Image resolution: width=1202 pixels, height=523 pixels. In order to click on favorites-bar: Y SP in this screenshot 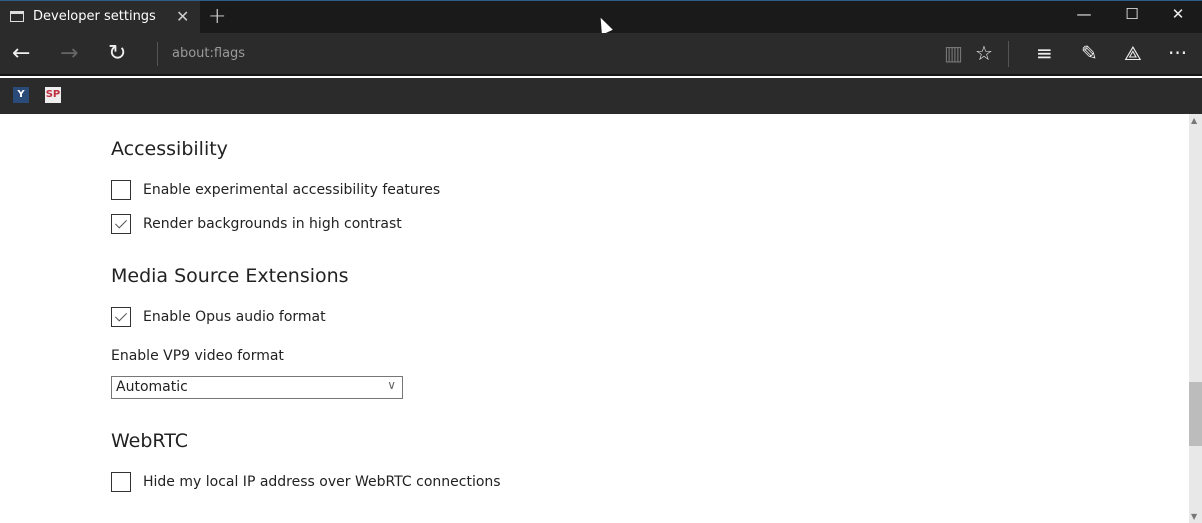, I will do `click(601, 96)`.